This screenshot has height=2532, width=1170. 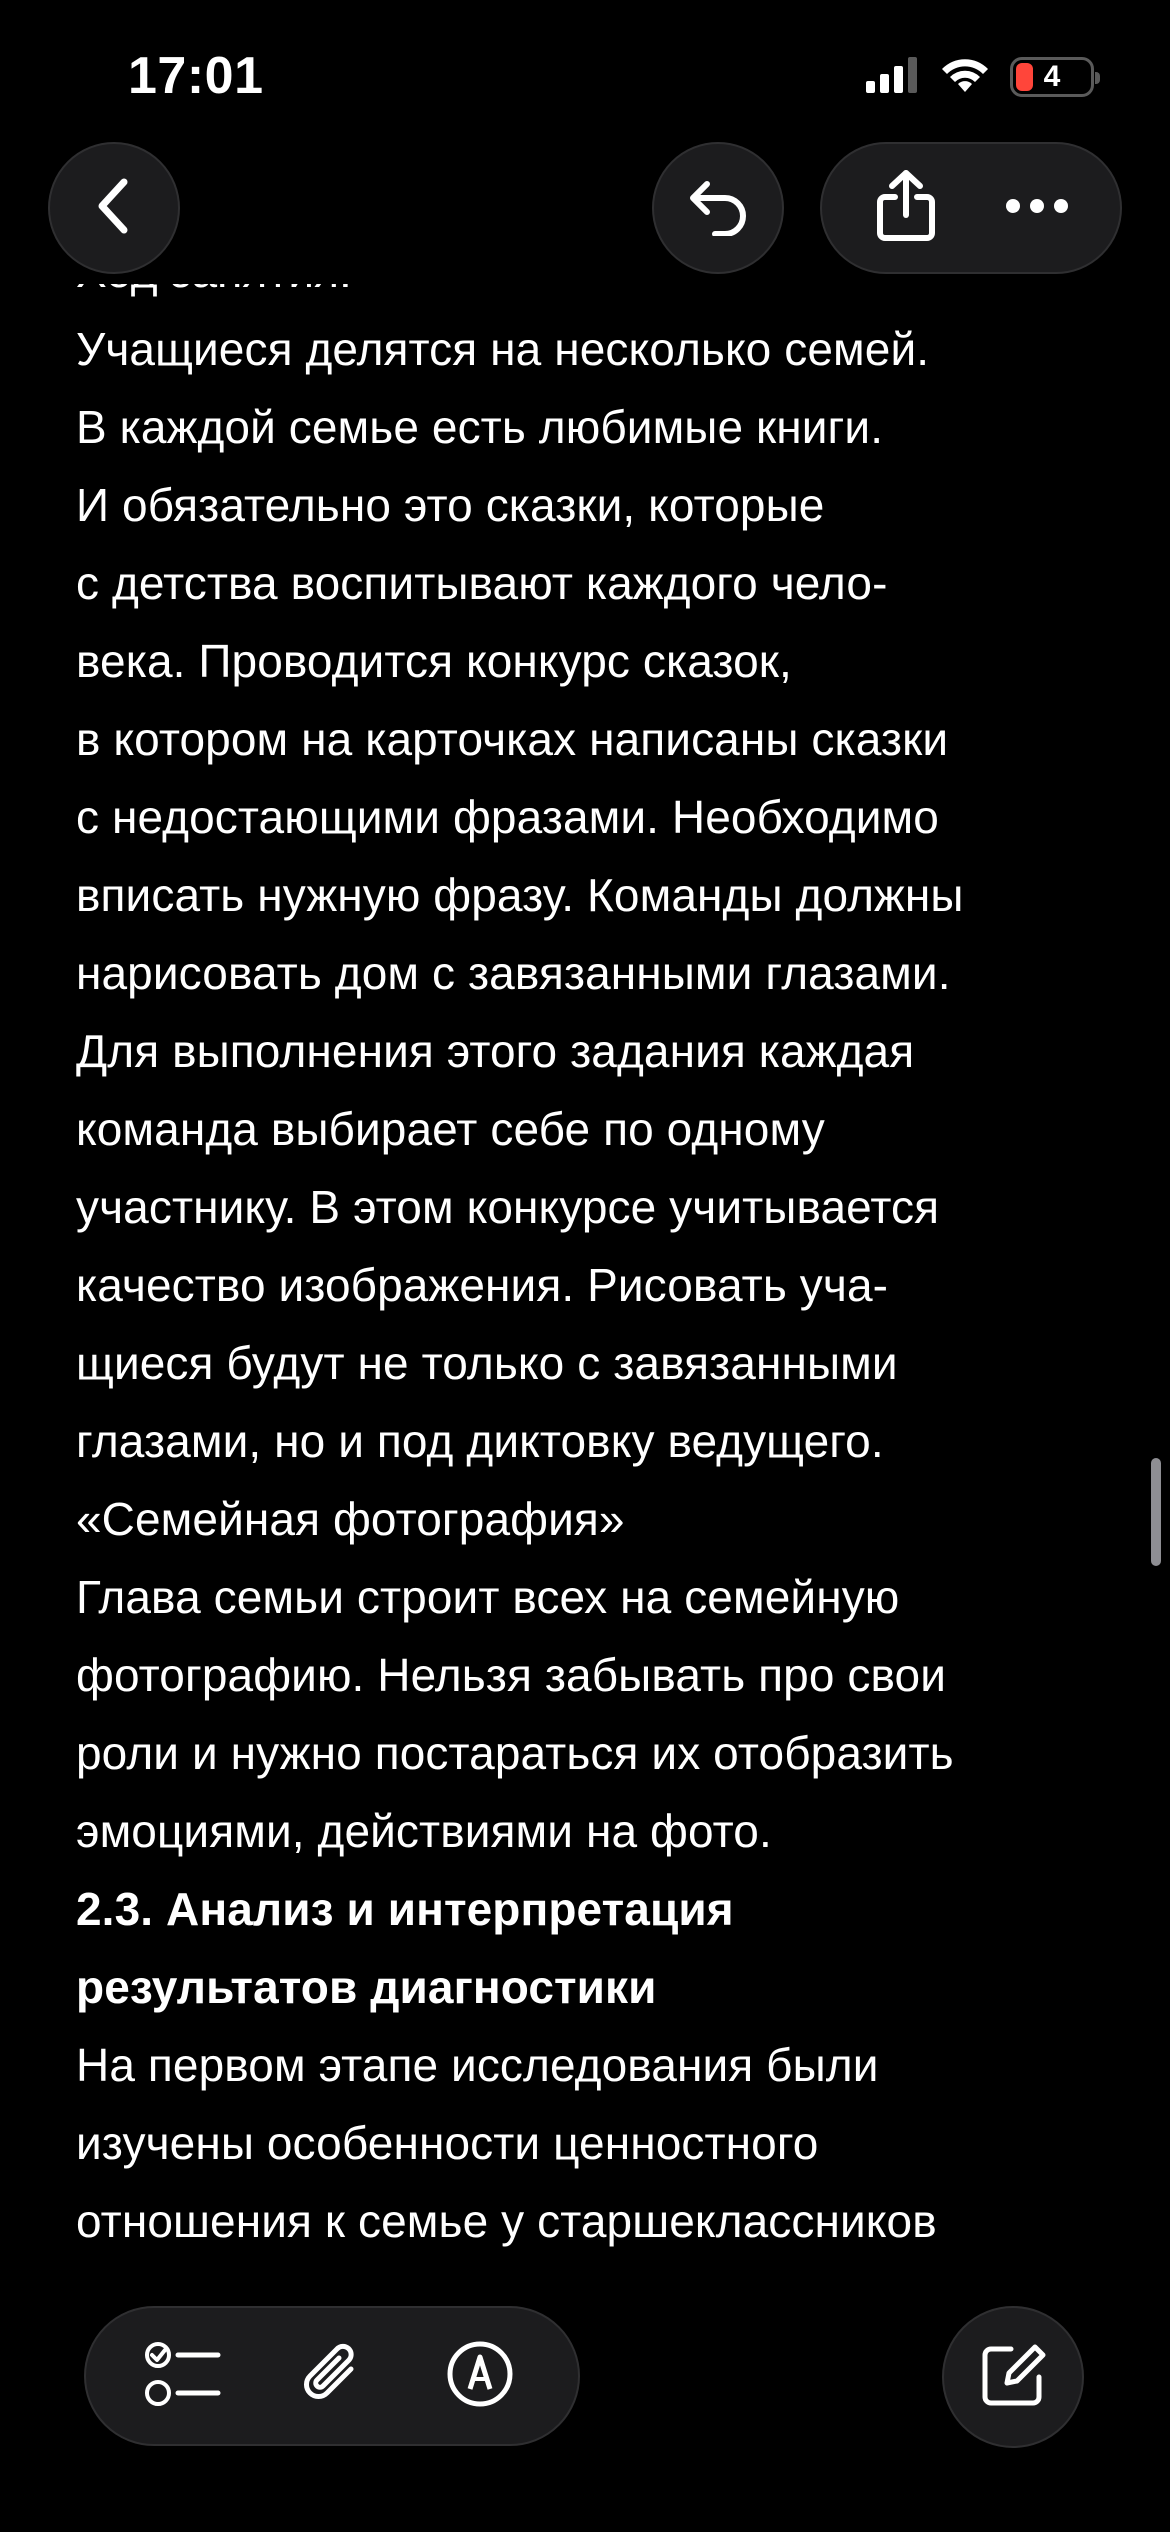 What do you see at coordinates (196, 76) in the screenshot?
I see `status-time: 17:01` at bounding box center [196, 76].